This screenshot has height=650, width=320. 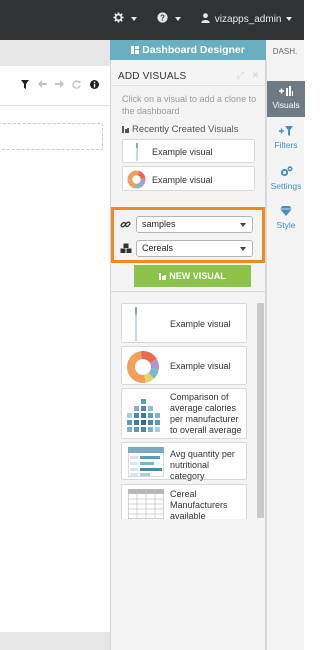 I want to click on tab-visuals: Visuals, so click(x=286, y=99).